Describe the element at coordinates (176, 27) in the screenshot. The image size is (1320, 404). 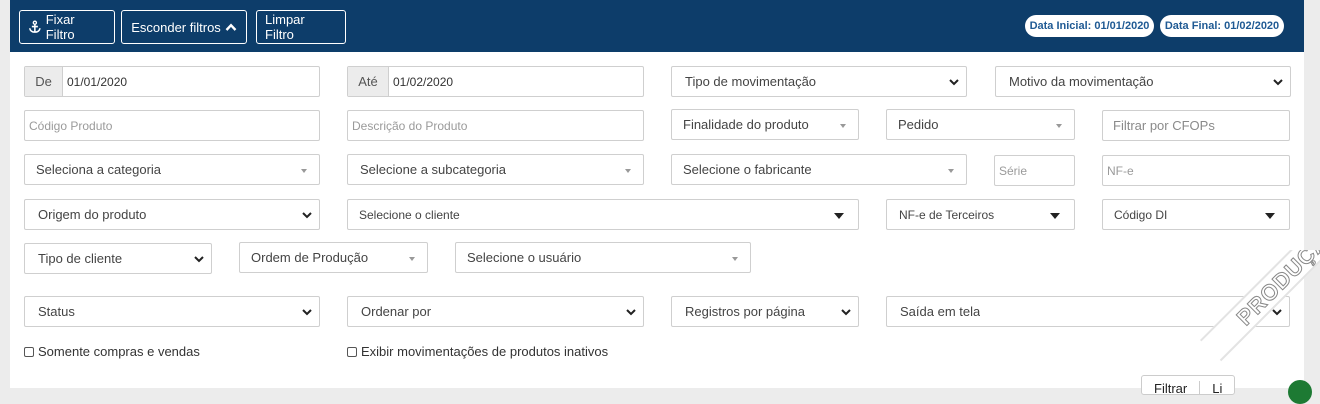
I see `hide-filters-label: Esconder filtros` at that location.